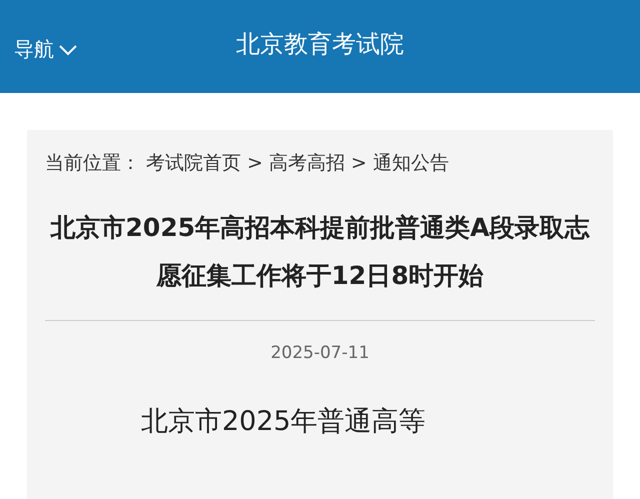 The image size is (640, 499). What do you see at coordinates (68, 50) in the screenshot?
I see `chevron-down-icon` at bounding box center [68, 50].